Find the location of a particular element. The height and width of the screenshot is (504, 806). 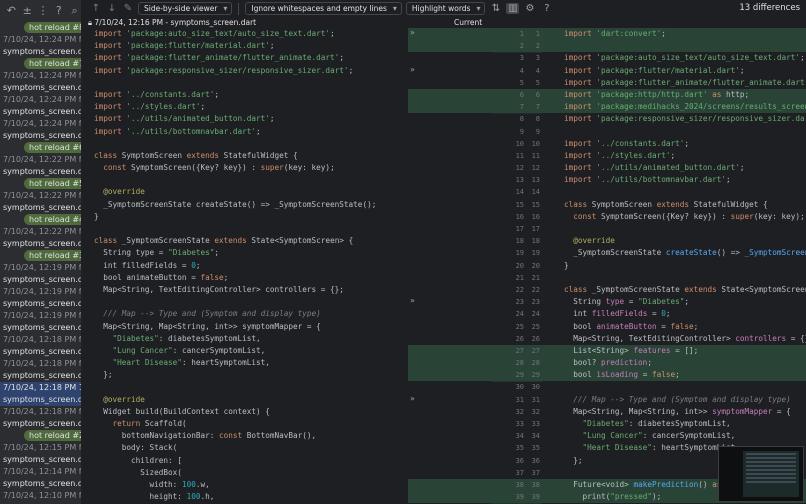

prev-diff-icon: ↑ is located at coordinates (96, 8).